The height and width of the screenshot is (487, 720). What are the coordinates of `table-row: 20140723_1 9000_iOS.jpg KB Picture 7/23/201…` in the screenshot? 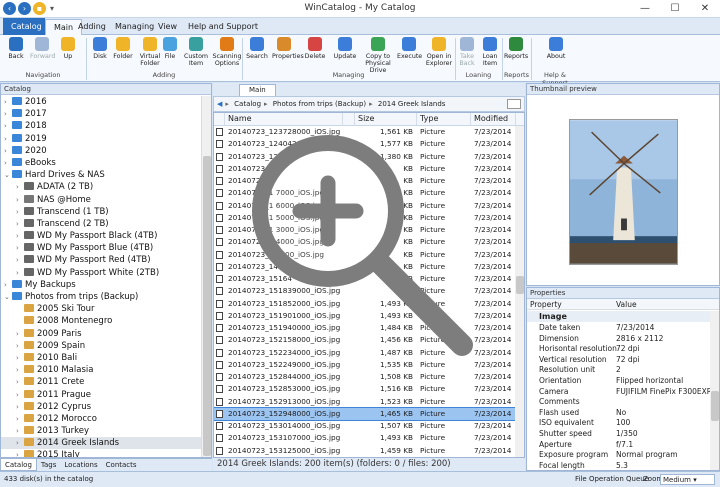 It's located at (369, 255).